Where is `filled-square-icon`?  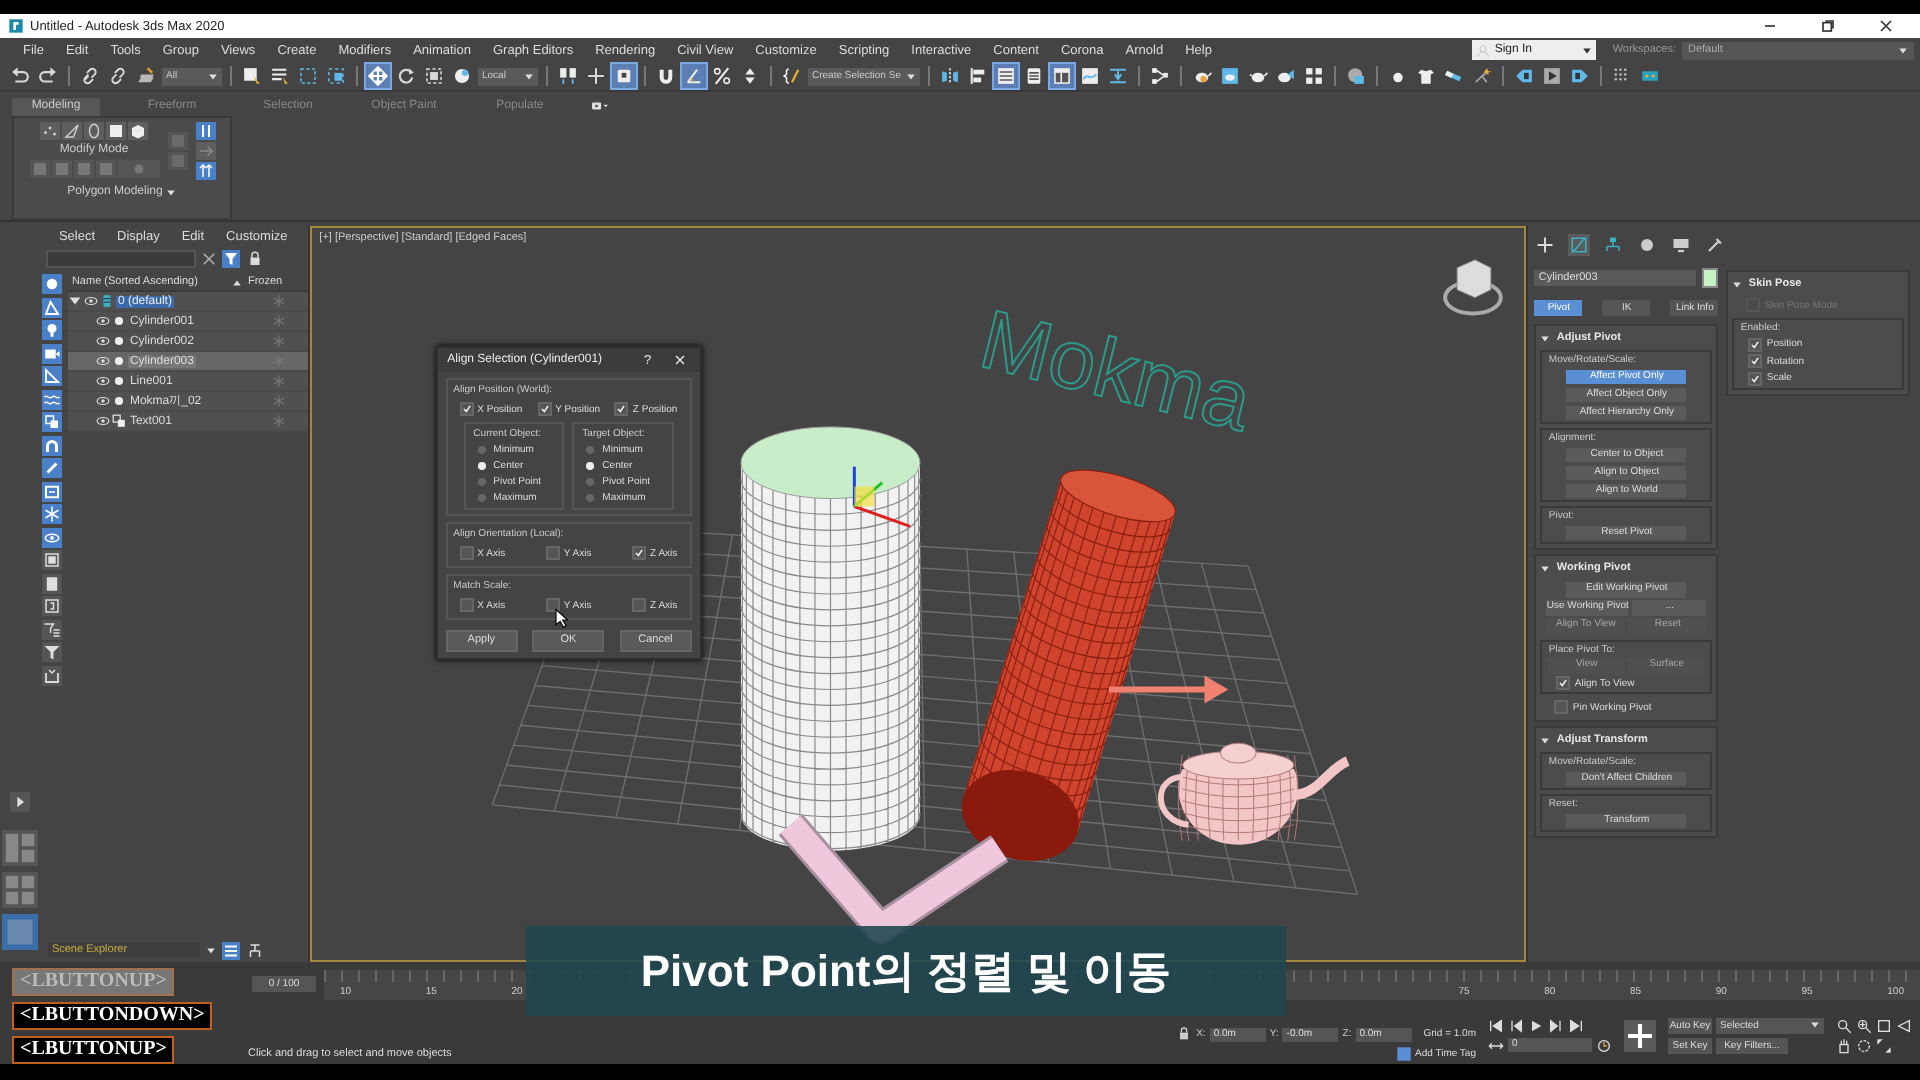 filled-square-icon is located at coordinates (51, 560).